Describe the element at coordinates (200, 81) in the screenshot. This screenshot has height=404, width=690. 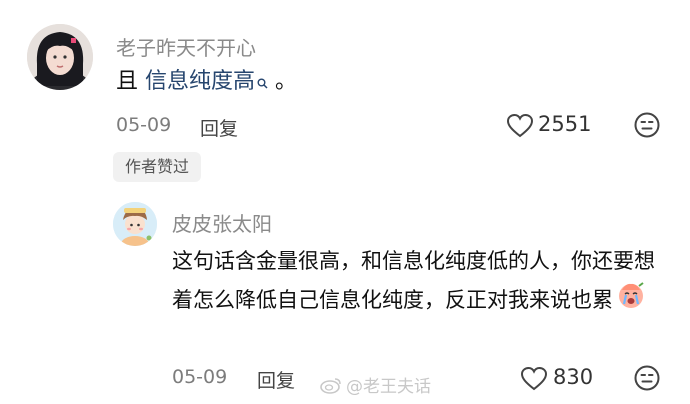
I see `comment-link-text: 信息纯度高` at that location.